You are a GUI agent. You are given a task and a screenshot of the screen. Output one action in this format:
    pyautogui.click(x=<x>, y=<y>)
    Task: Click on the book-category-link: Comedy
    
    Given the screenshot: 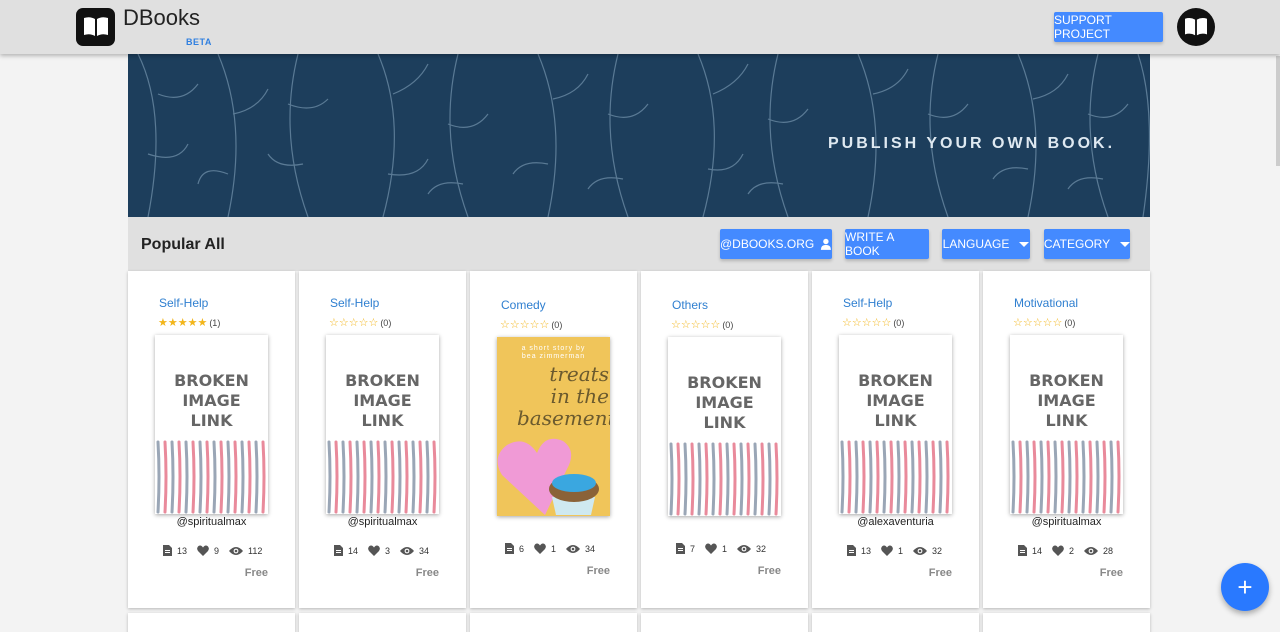 What is the action you would take?
    pyautogui.click(x=523, y=305)
    